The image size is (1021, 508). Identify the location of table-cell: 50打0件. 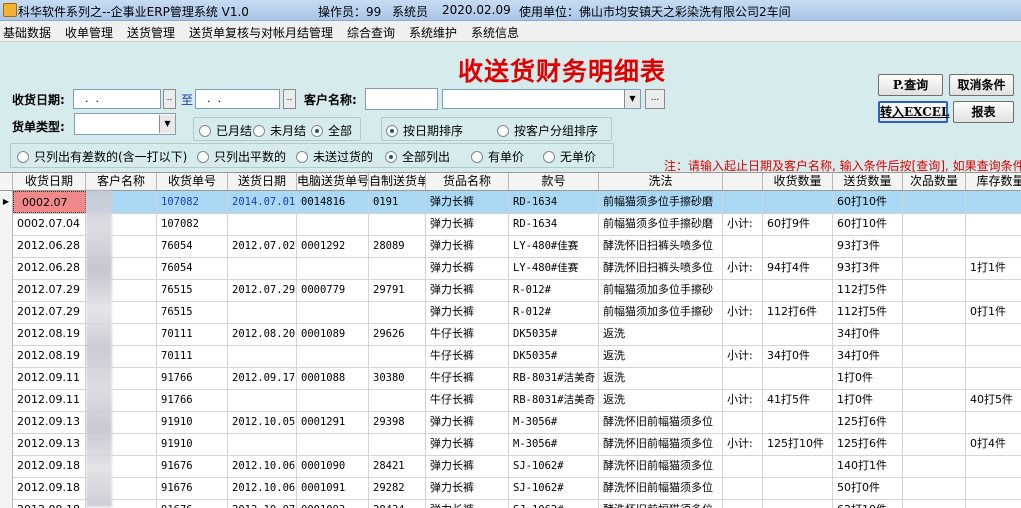
(868, 488).